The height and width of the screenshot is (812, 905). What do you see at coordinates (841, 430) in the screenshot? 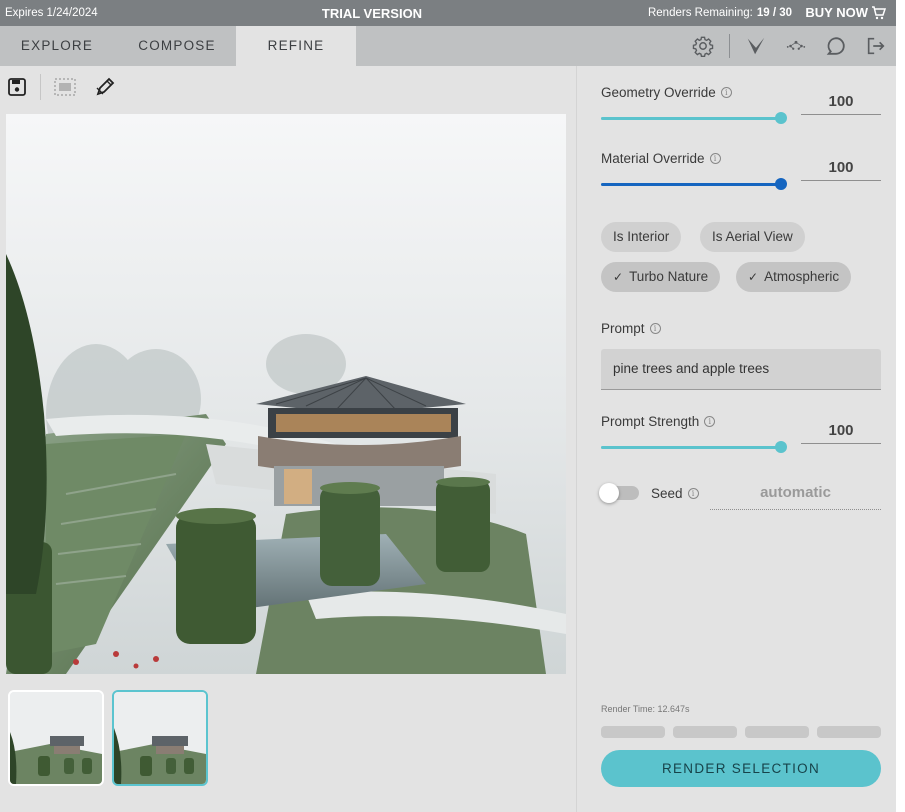
I see `prompt-strength-value: 100` at bounding box center [841, 430].